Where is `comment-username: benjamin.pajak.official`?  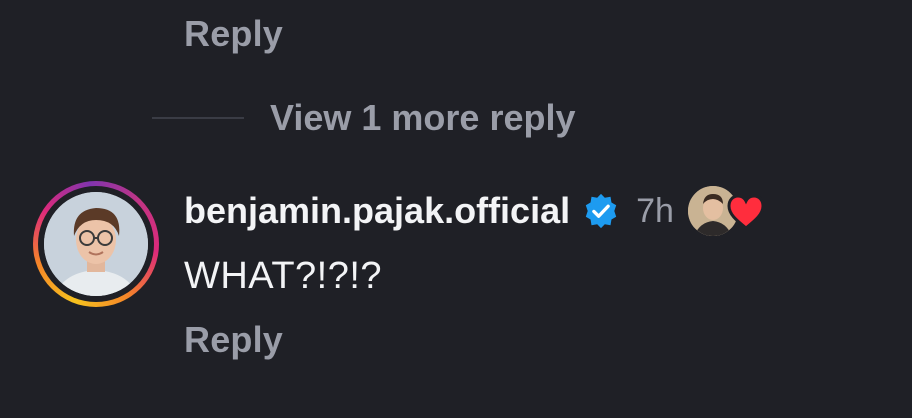
comment-username: benjamin.pajak.official is located at coordinates (377, 211).